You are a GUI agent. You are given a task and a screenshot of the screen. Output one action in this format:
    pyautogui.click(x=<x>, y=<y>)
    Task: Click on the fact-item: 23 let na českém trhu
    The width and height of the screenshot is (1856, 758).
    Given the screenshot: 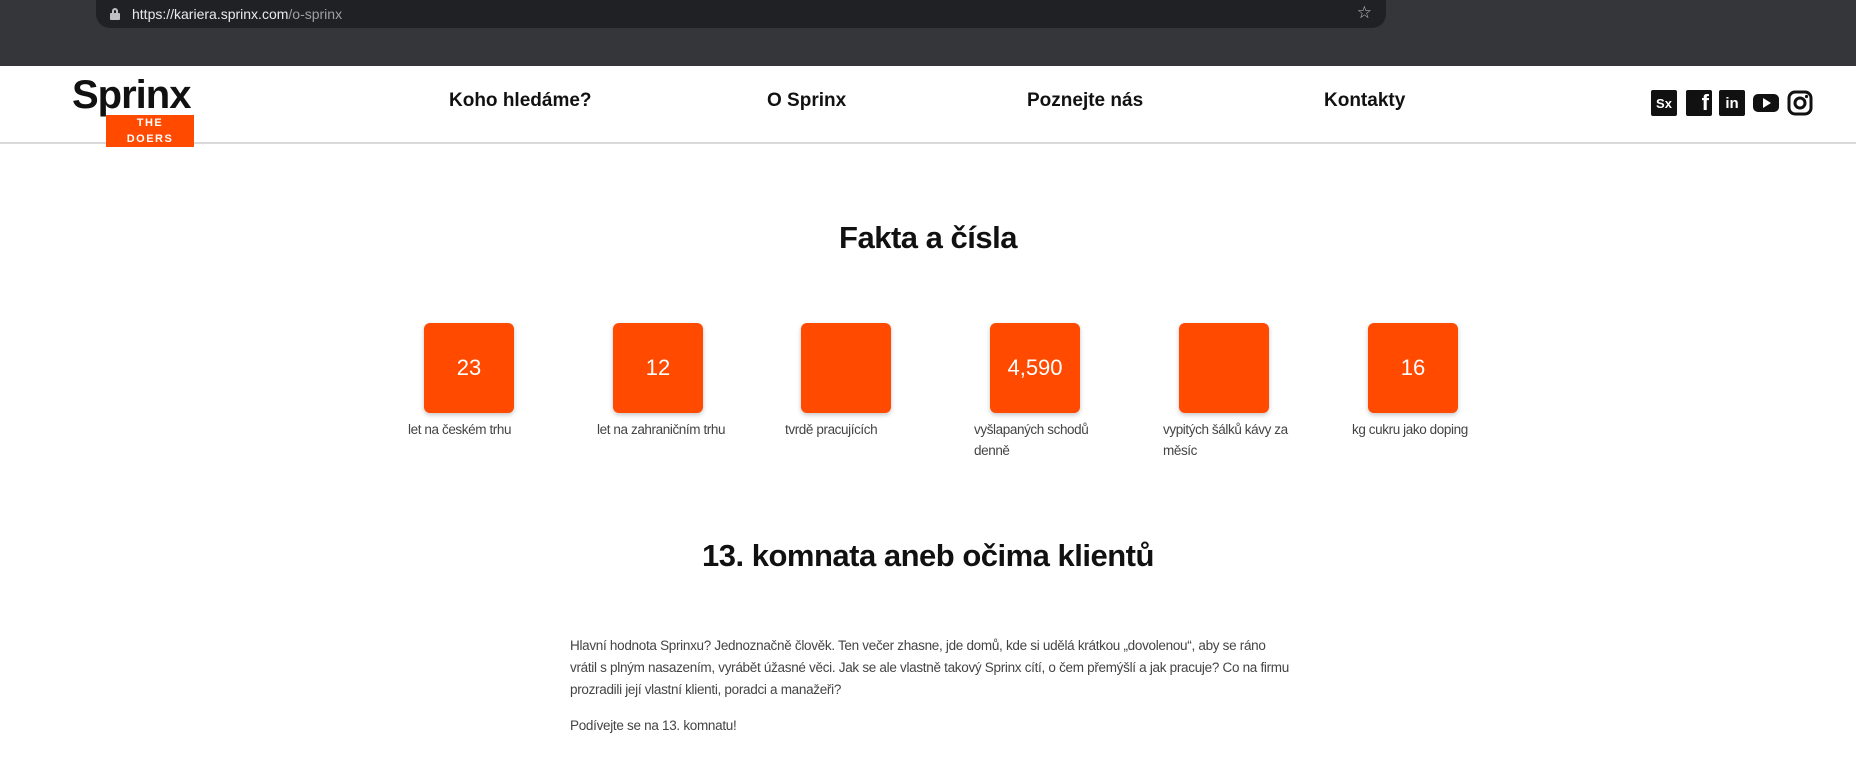 What is the action you would take?
    pyautogui.click(x=473, y=381)
    